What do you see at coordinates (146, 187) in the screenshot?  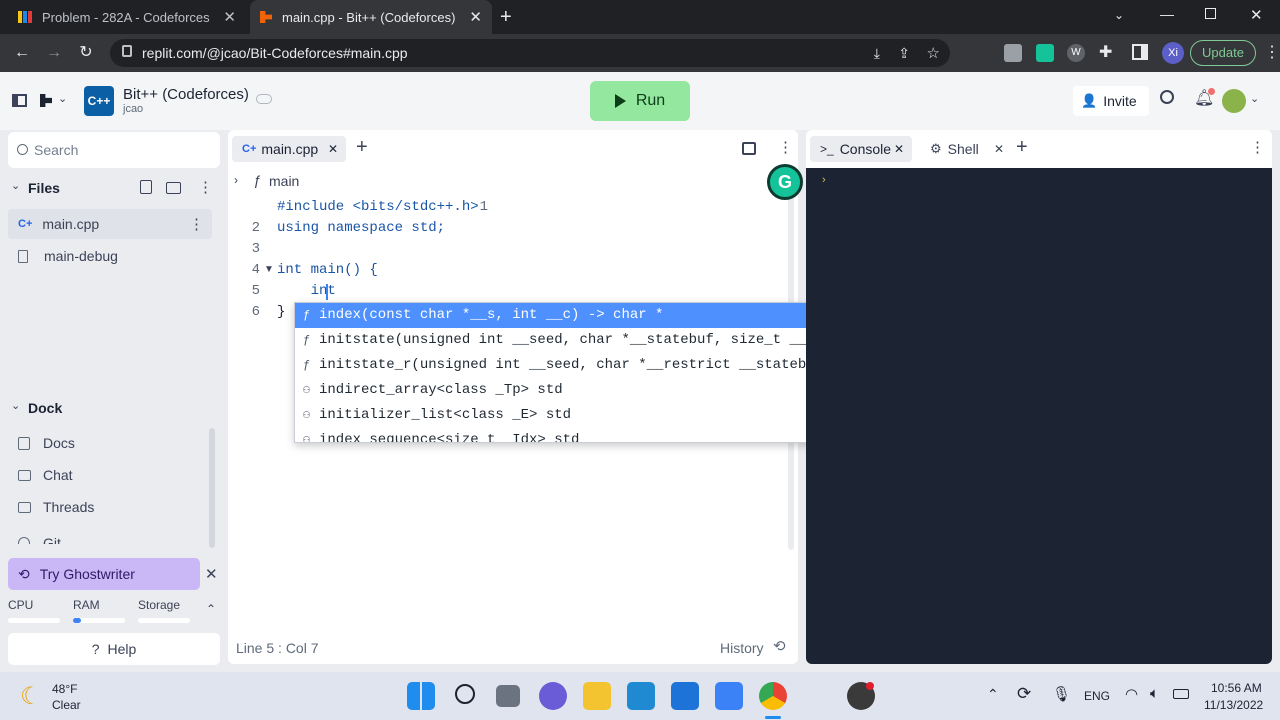 I see `new-file-icon` at bounding box center [146, 187].